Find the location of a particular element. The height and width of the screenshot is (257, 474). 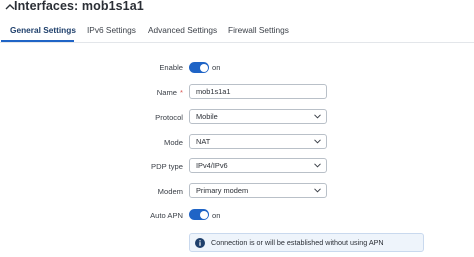

active-tab-indicator is located at coordinates (37, 41).